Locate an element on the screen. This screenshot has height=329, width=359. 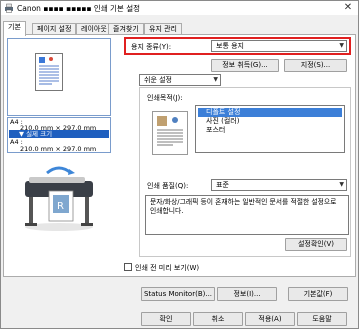
purpose-thumbnail is located at coordinates (170, 133).